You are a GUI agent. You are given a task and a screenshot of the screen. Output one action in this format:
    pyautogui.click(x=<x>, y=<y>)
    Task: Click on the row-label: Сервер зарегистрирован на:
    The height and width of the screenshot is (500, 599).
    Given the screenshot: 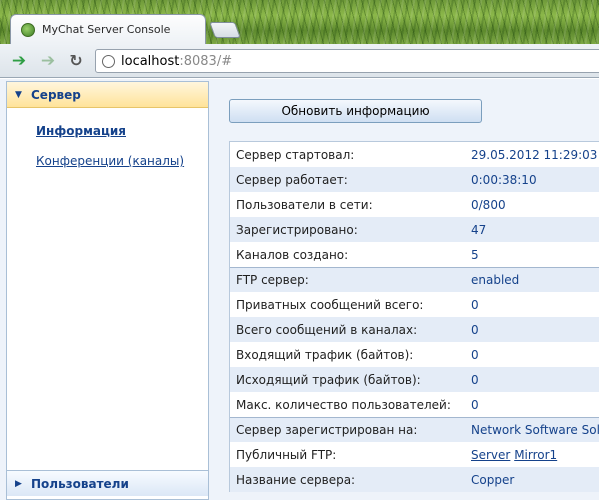 What is the action you would take?
    pyautogui.click(x=327, y=430)
    